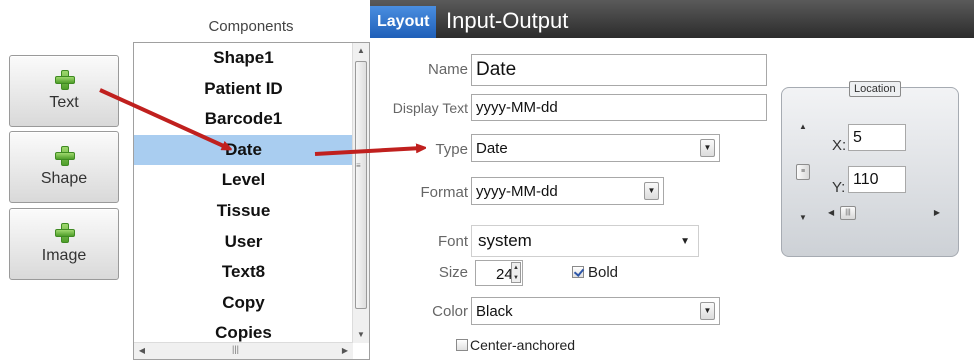 The height and width of the screenshot is (362, 974). Describe the element at coordinates (619, 70) in the screenshot. I see `name-field: Date` at that location.